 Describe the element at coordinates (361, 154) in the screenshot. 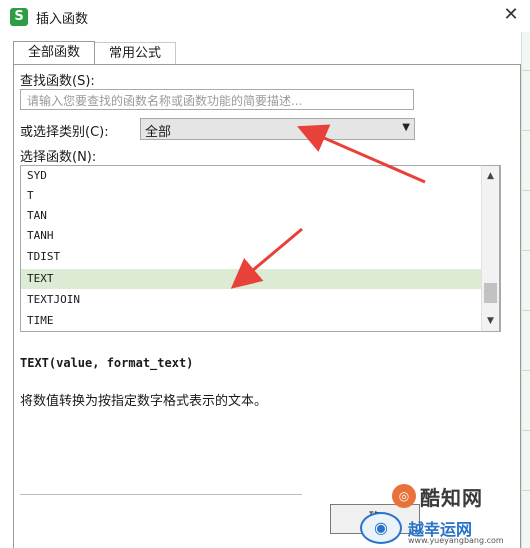

I see `arrow-to-category` at that location.